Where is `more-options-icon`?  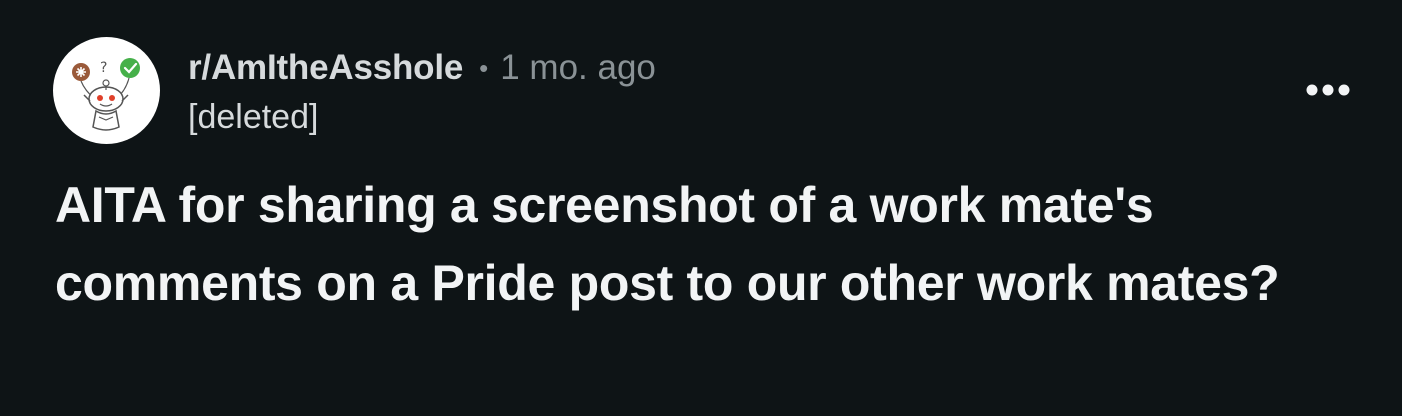 more-options-icon is located at coordinates (1328, 90).